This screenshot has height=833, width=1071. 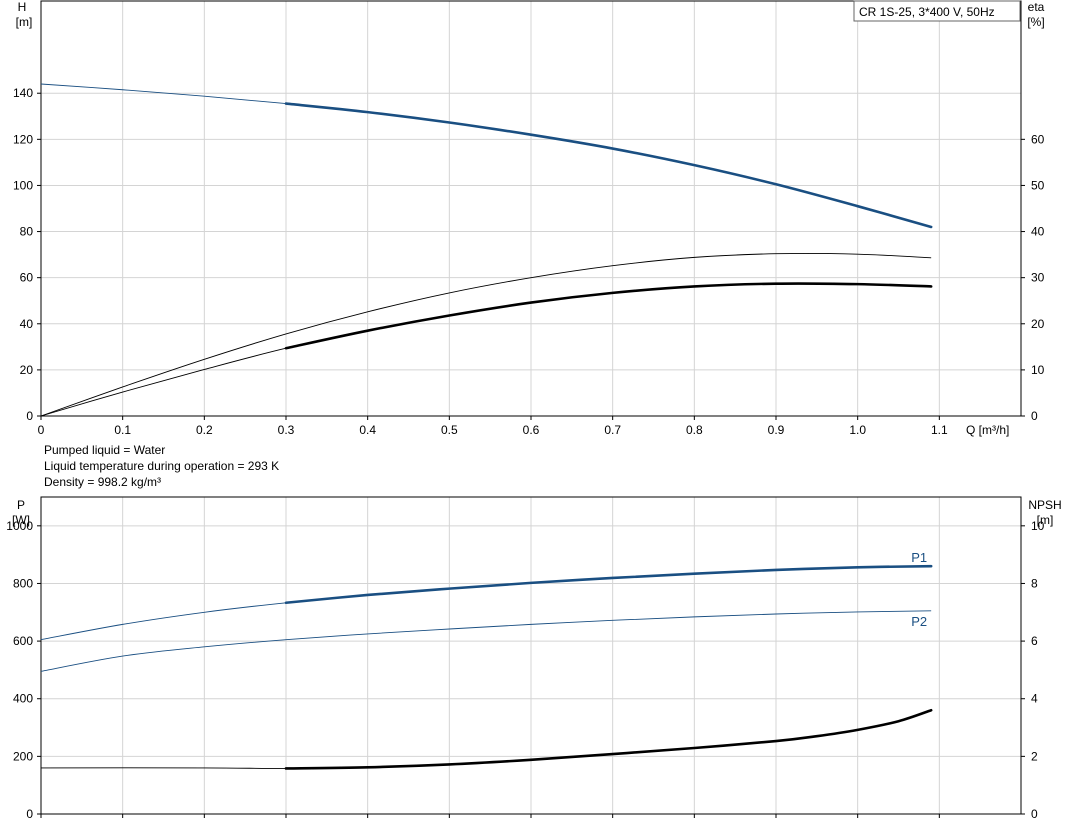 I want to click on top-left-y-tick-label: 60, so click(x=27, y=278).